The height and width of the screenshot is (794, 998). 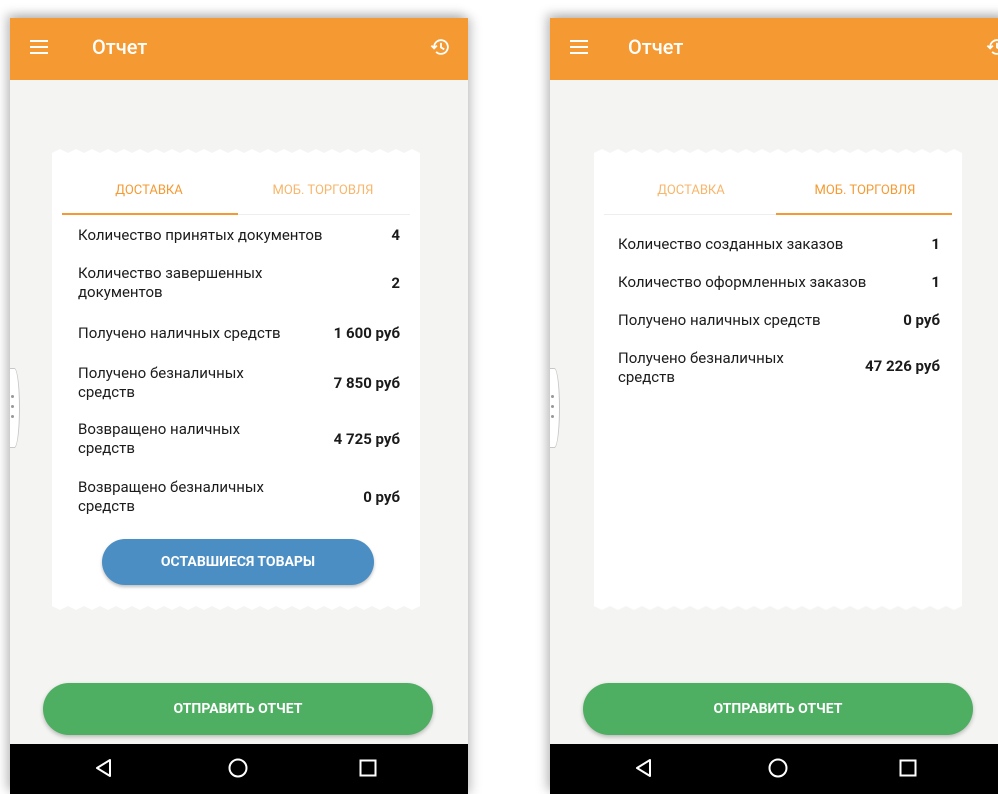 I want to click on row-label: Возвращено безналичных средств, so click(x=171, y=496).